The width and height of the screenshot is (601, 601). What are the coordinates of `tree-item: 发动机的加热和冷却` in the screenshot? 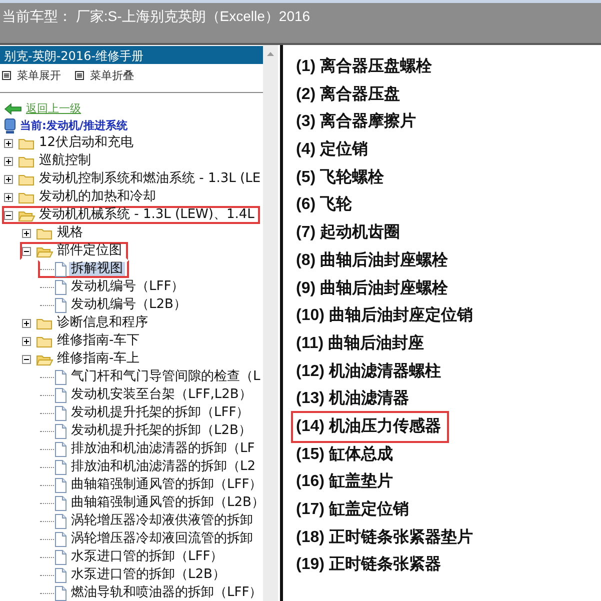 It's located at (97, 197).